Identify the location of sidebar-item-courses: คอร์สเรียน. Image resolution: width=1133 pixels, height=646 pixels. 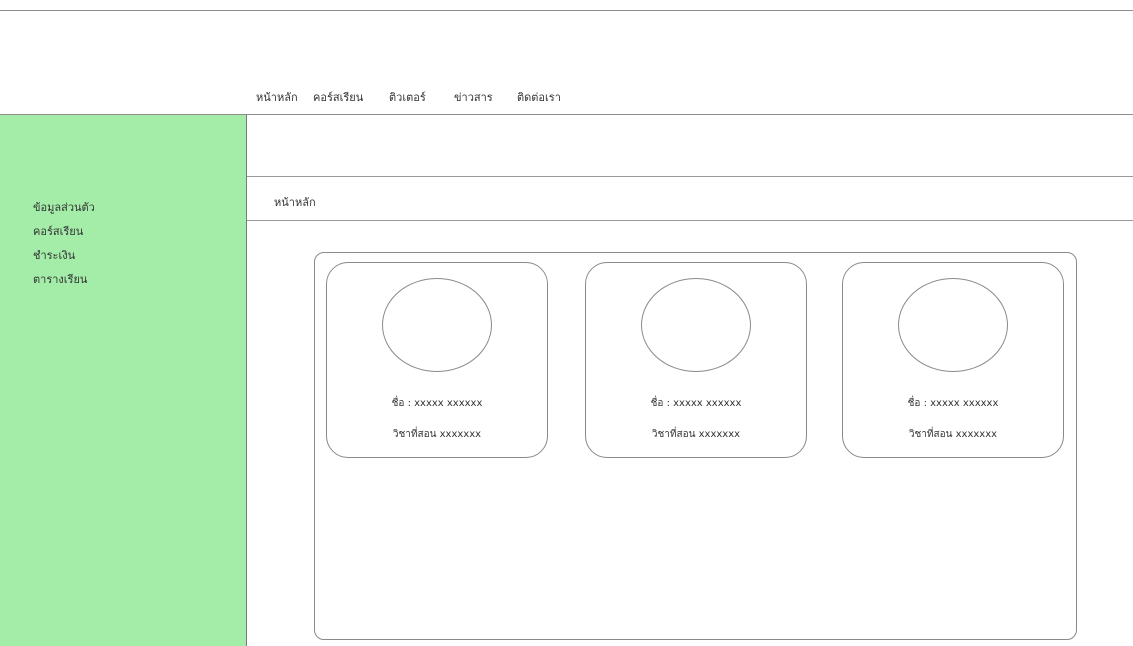
(58, 231).